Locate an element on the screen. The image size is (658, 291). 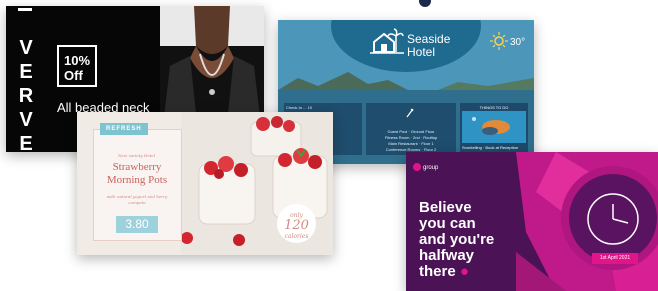
things-caption: Snorkelling · Book at Reception is located at coordinates (490, 147).